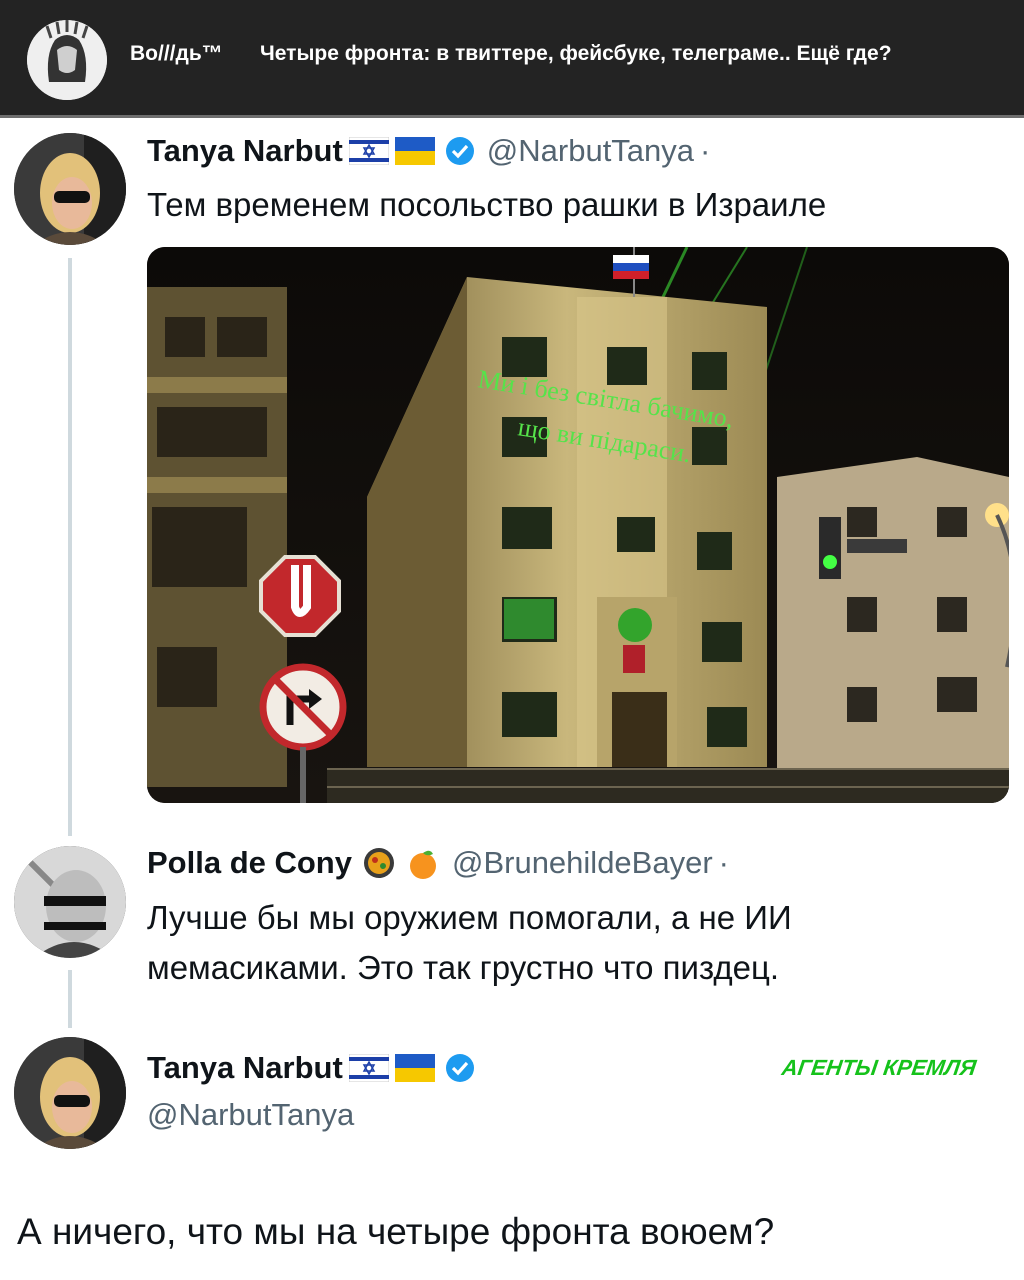 The width and height of the screenshot is (1024, 1280). What do you see at coordinates (176, 54) in the screenshot?
I see `channel-name: Во///дь™` at bounding box center [176, 54].